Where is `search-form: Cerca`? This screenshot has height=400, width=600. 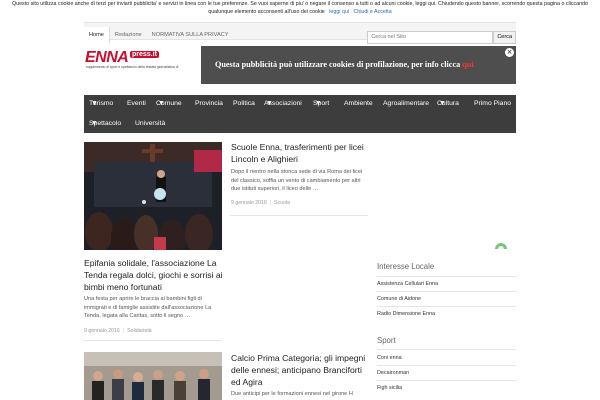
search-form: Cerca is located at coordinates (441, 34).